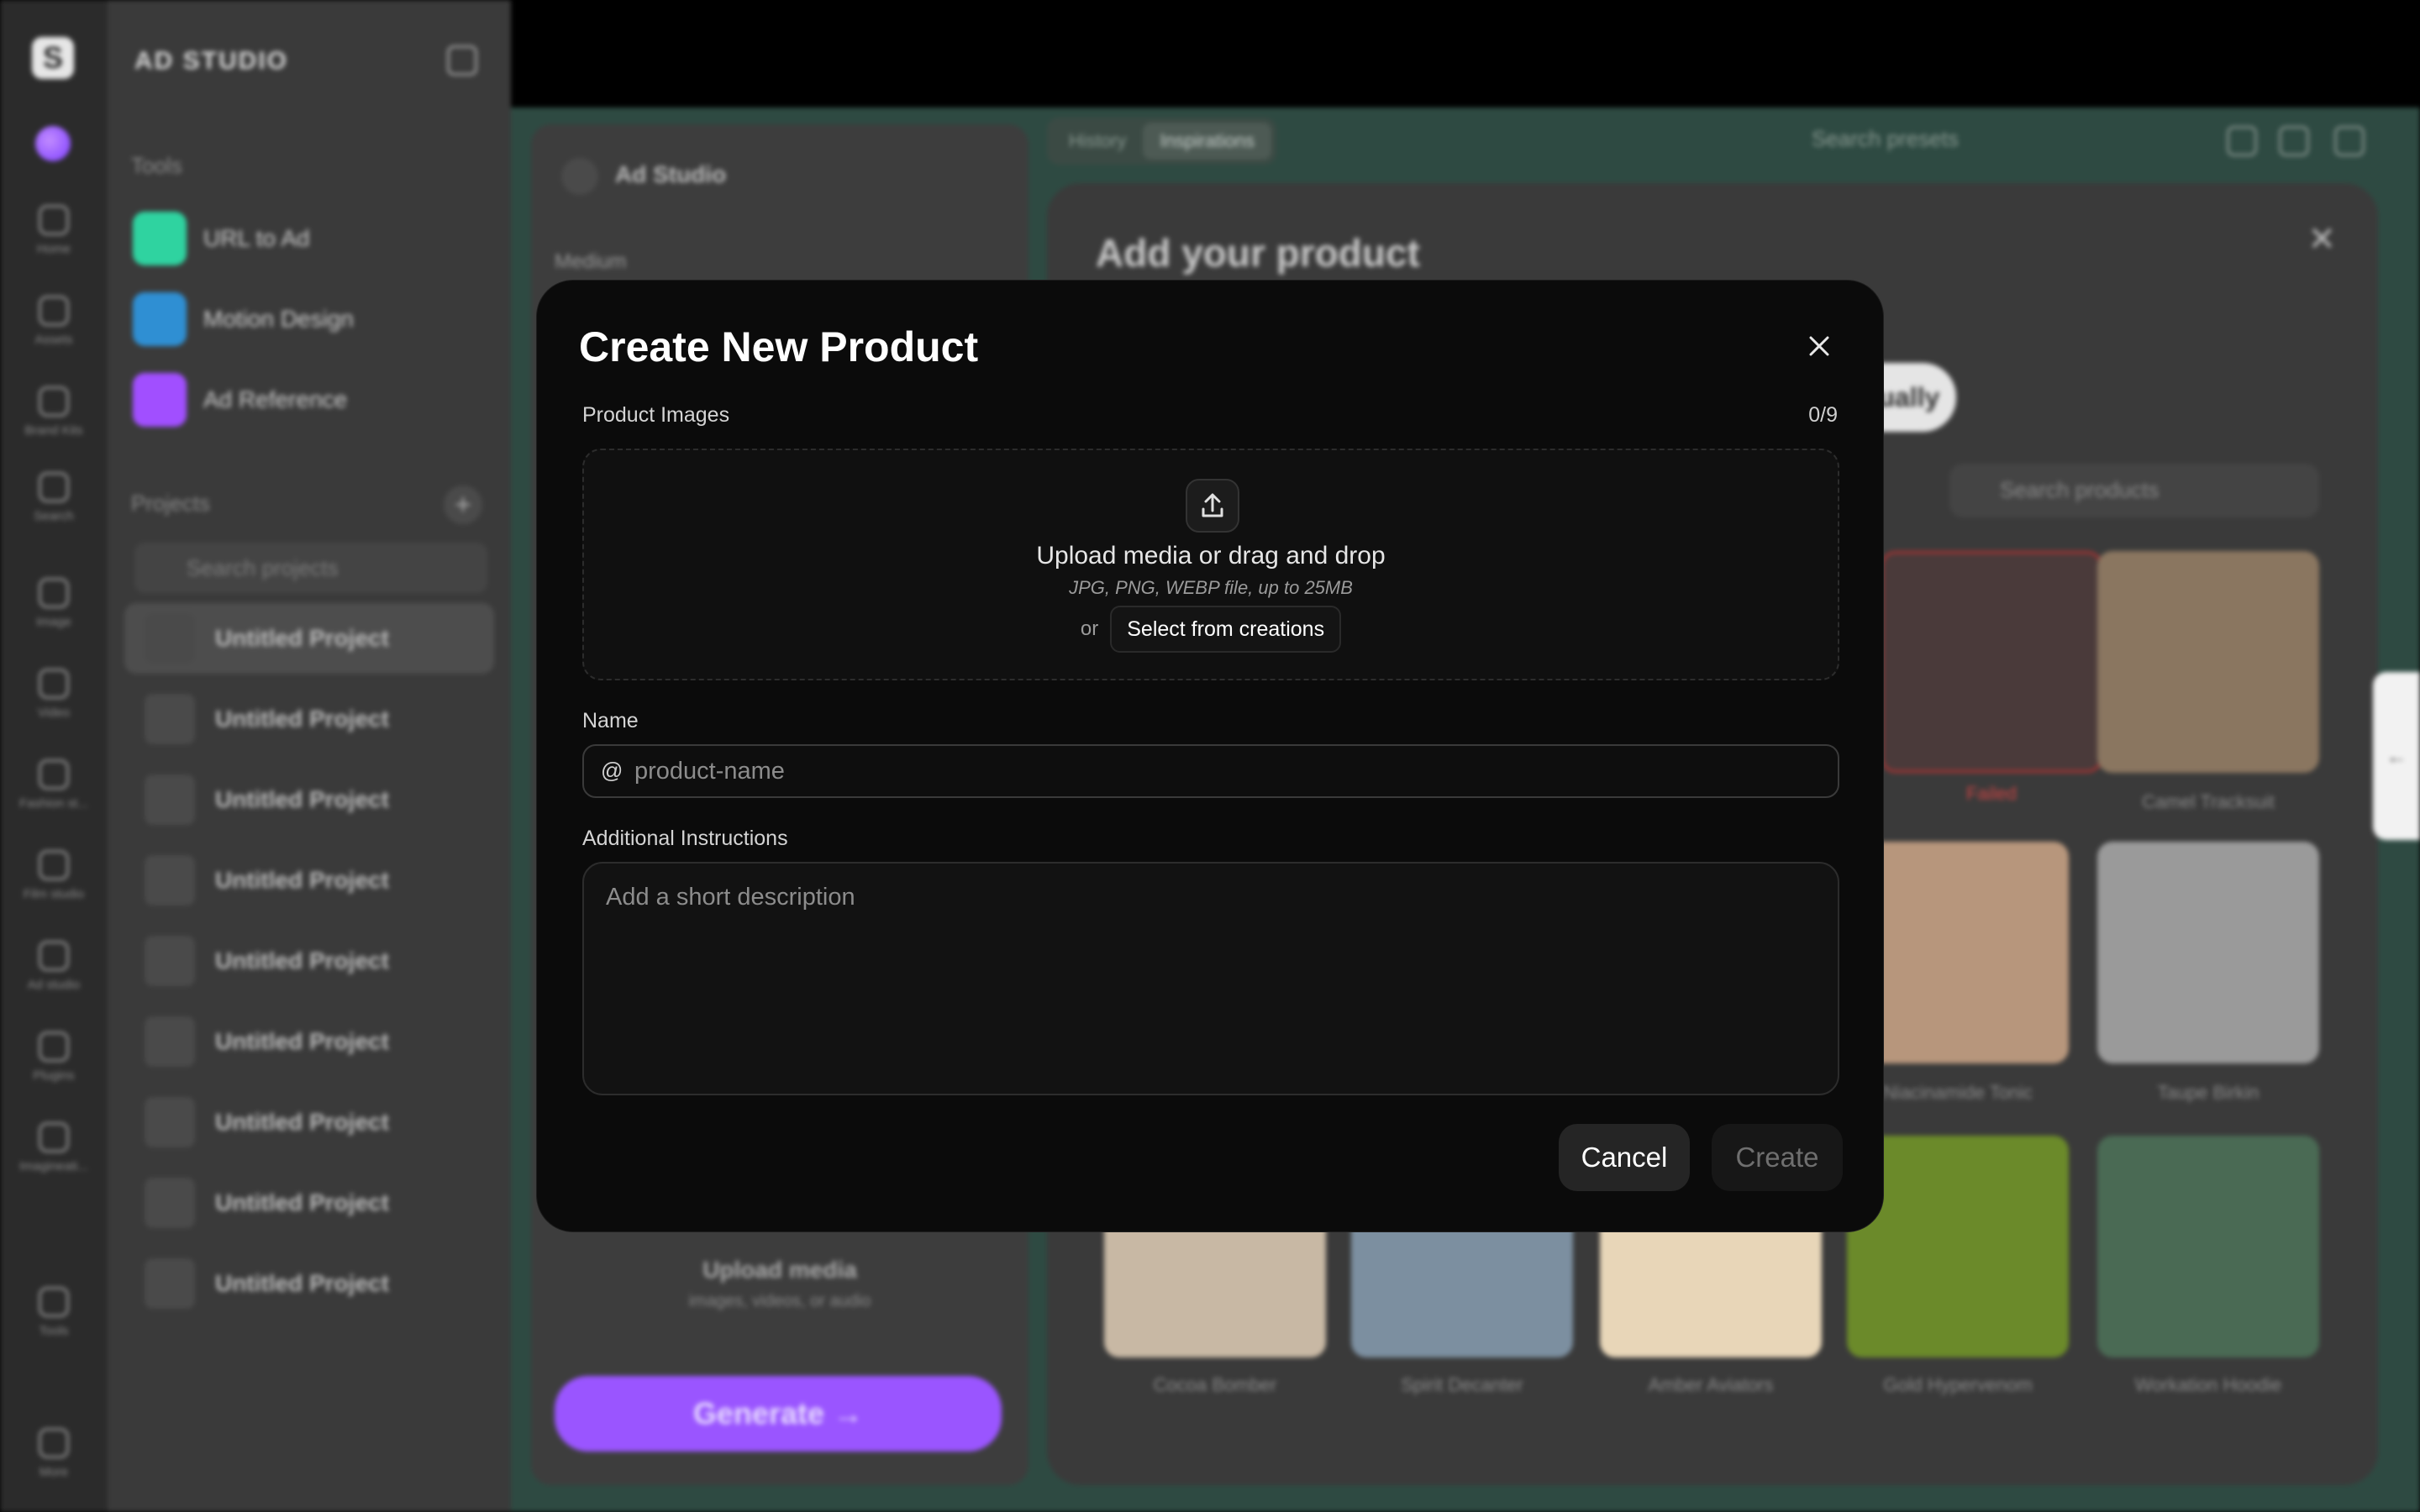 The width and height of the screenshot is (2420, 1512). What do you see at coordinates (54, 956) in the screenshot?
I see `ad-studio-icon` at bounding box center [54, 956].